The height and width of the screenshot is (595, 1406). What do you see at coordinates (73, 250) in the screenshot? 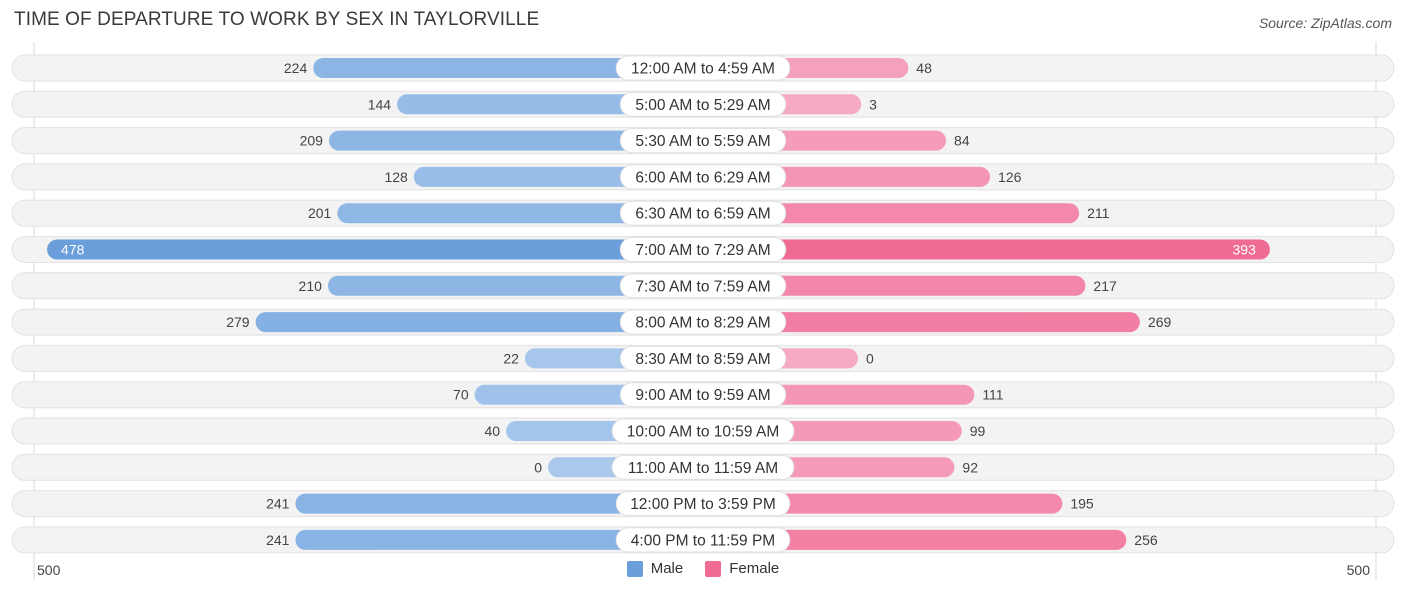
I see `value-label-male: 478` at bounding box center [73, 250].